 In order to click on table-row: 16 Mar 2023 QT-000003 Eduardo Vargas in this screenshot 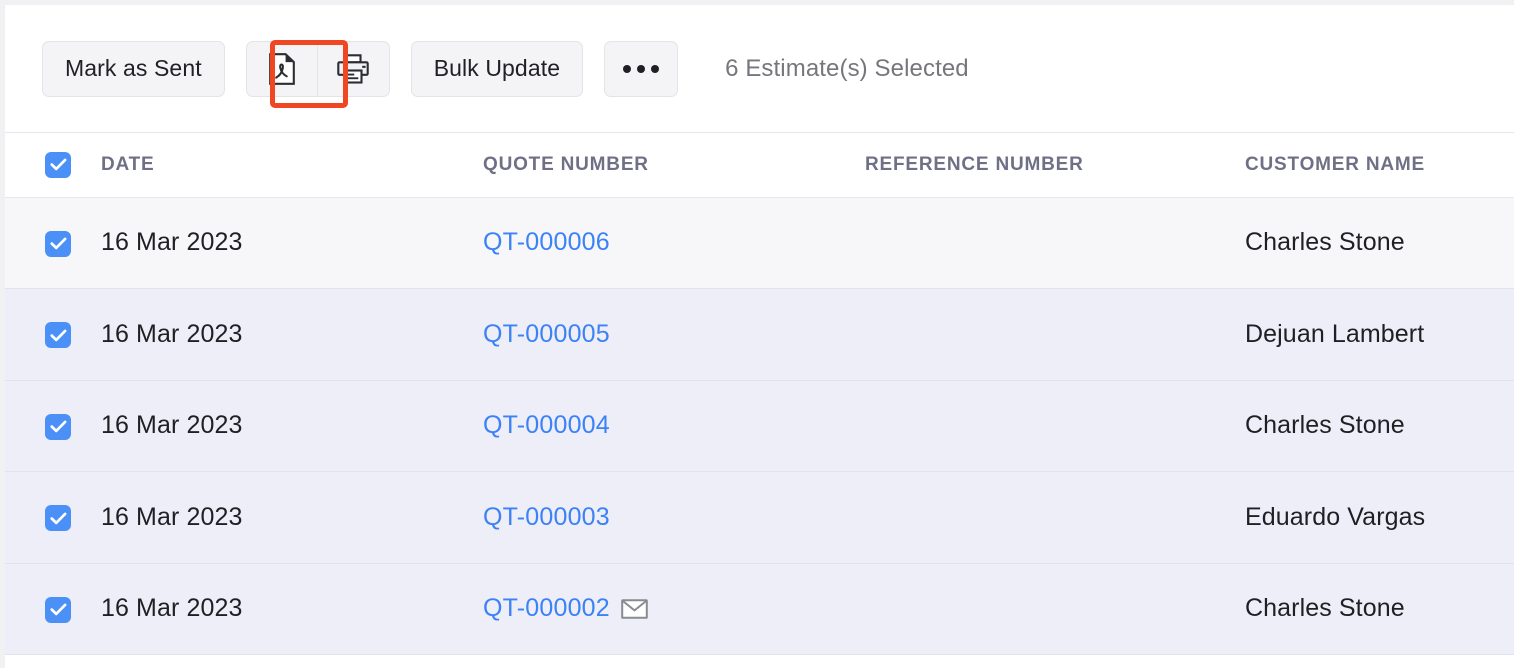, I will do `click(759, 517)`.